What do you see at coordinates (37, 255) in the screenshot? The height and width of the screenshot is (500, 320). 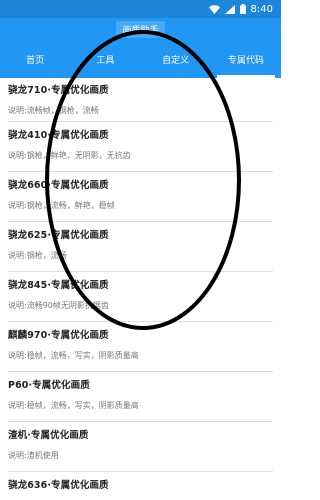 I see `item-description: 说明:钢枪，流畅` at bounding box center [37, 255].